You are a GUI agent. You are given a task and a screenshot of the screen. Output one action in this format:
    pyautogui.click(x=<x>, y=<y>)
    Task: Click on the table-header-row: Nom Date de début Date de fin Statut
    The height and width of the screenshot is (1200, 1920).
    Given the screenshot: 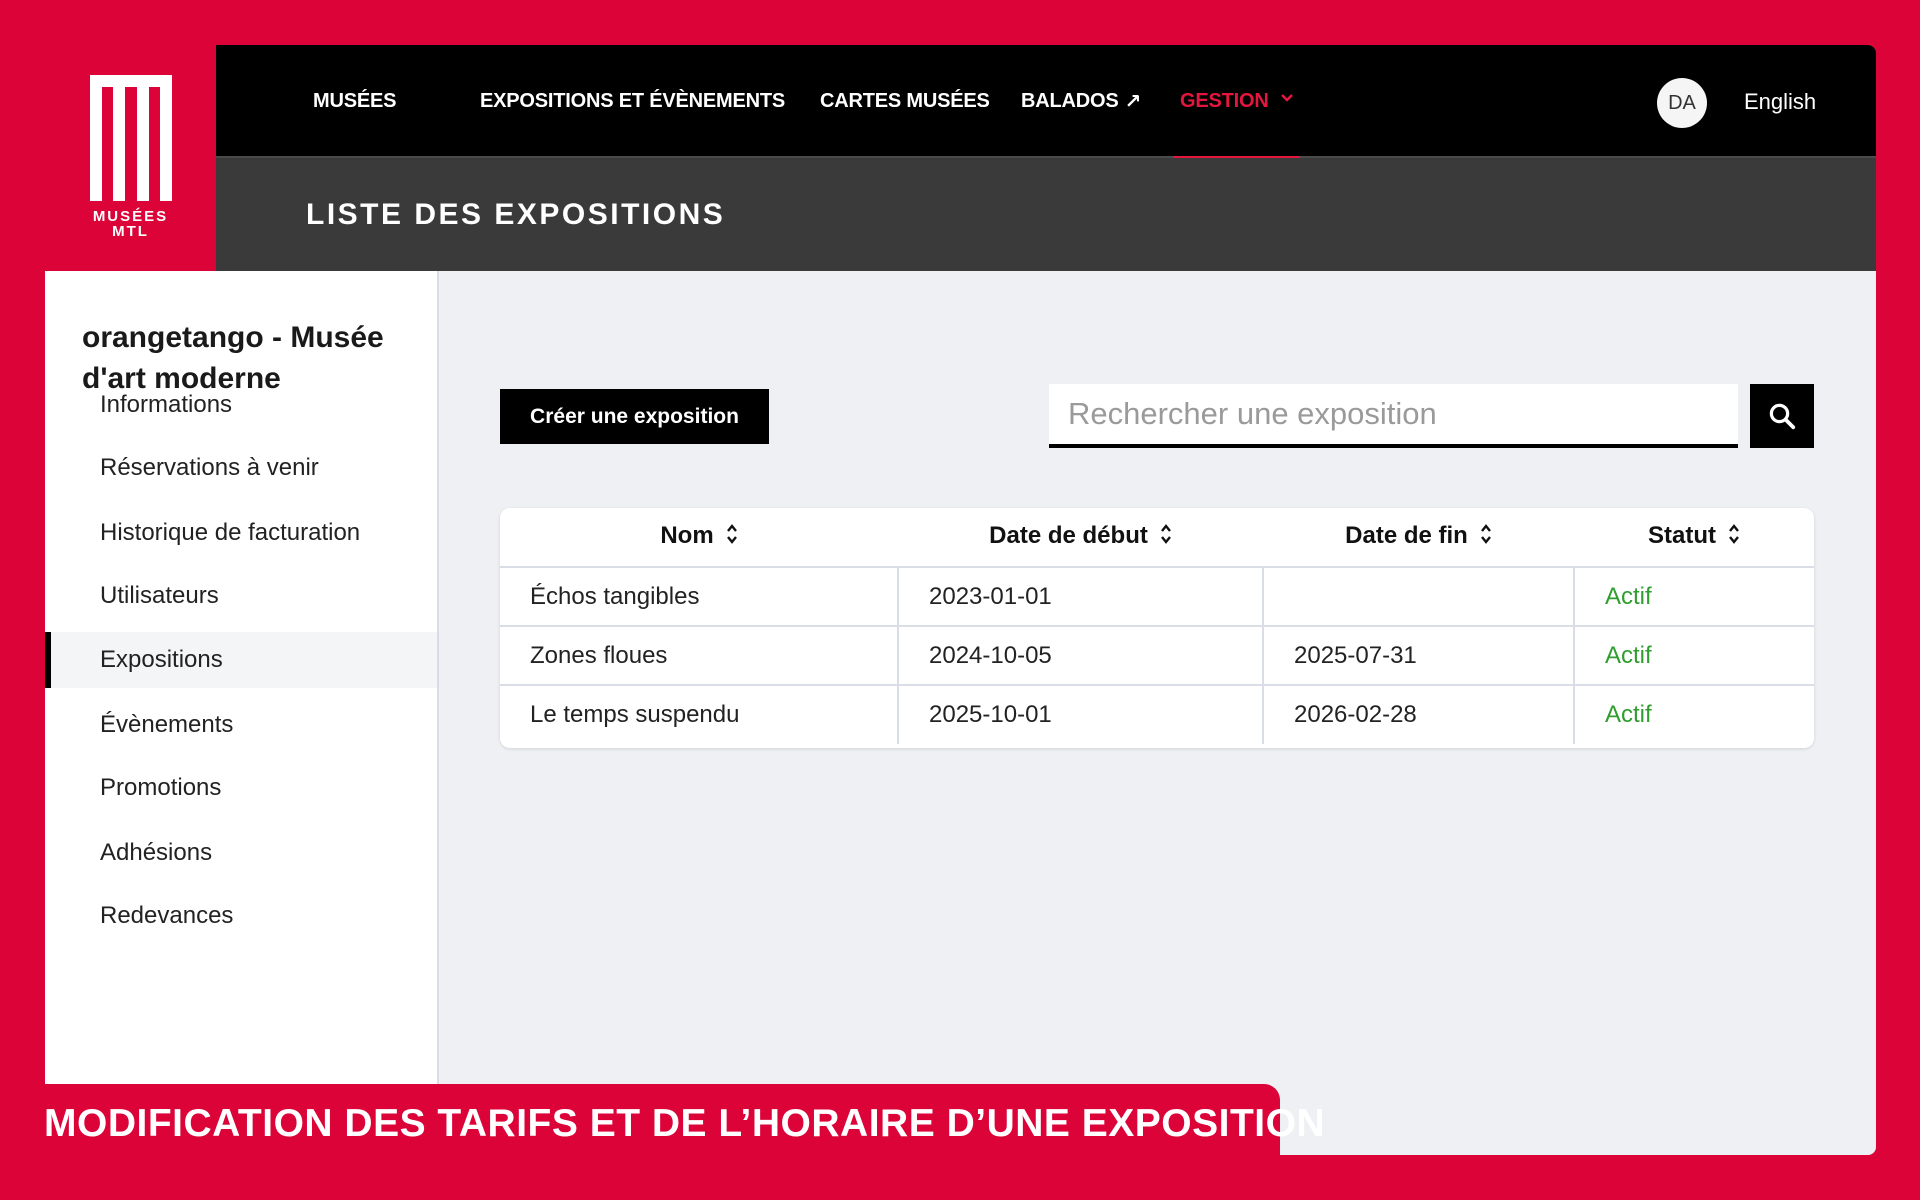 What is the action you would take?
    pyautogui.click(x=1157, y=538)
    